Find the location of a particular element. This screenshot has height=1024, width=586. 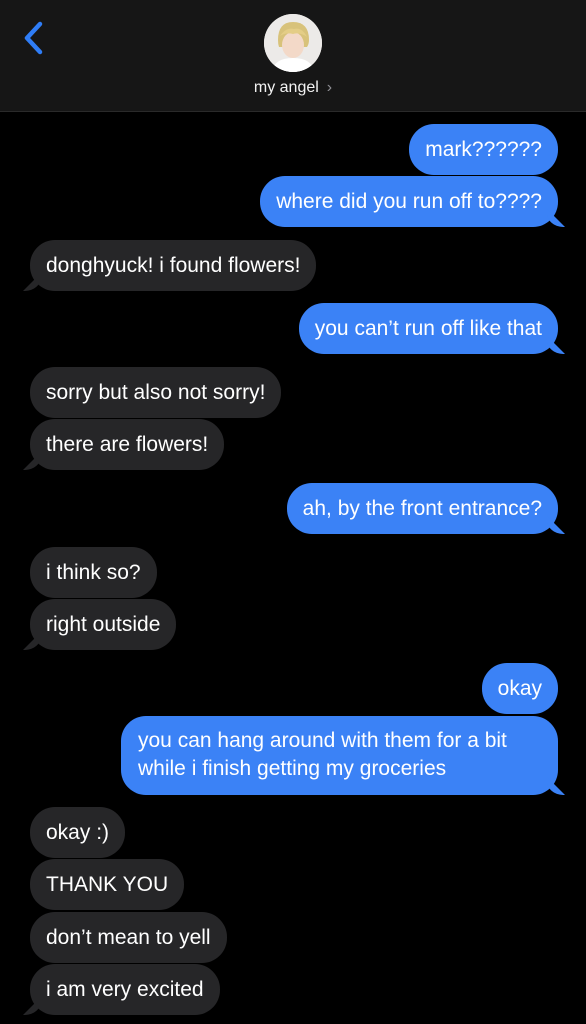

message-bubble-received: right outside is located at coordinates (103, 624).